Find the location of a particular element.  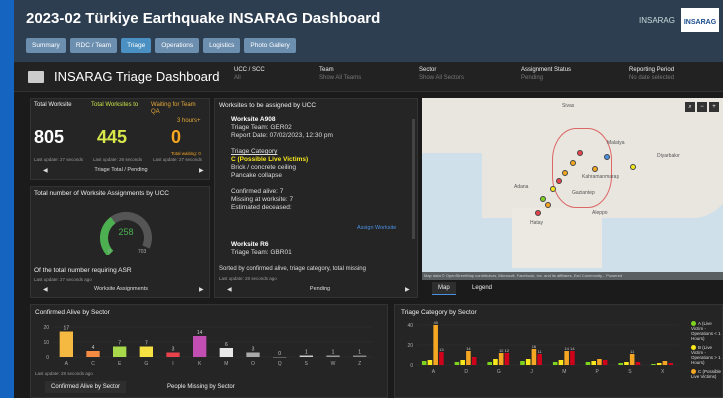

stats-footer: Triage Total / Pending is located at coordinates (121, 170).